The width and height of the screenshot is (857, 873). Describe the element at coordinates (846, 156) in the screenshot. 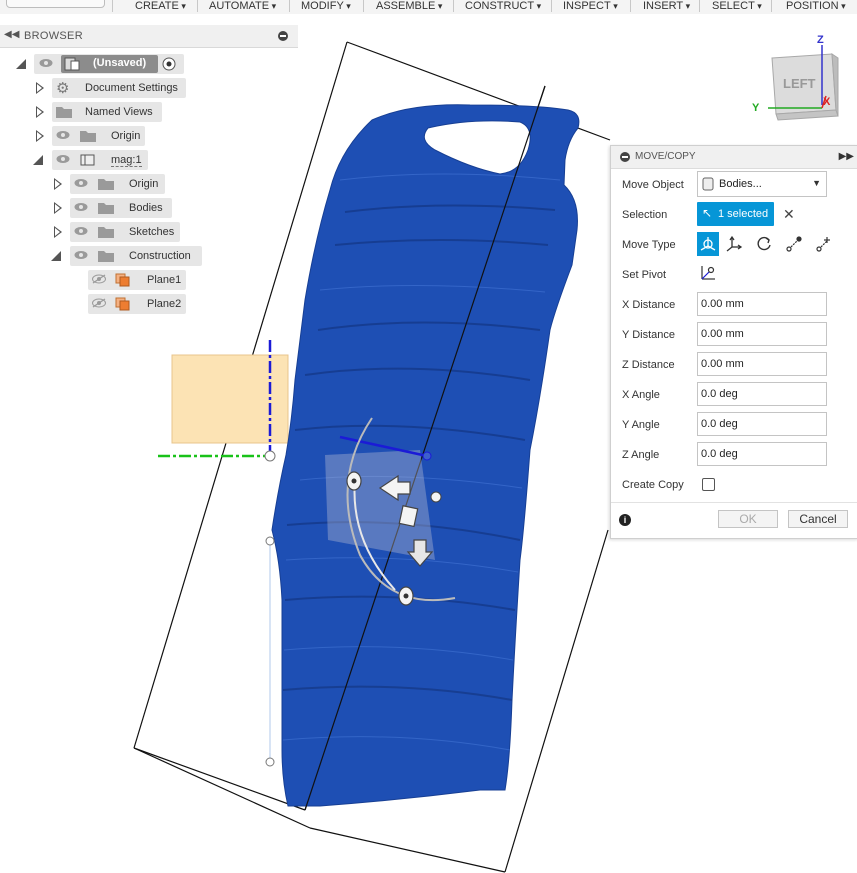

I see `expand-dialog-icon: ▶▶` at that location.